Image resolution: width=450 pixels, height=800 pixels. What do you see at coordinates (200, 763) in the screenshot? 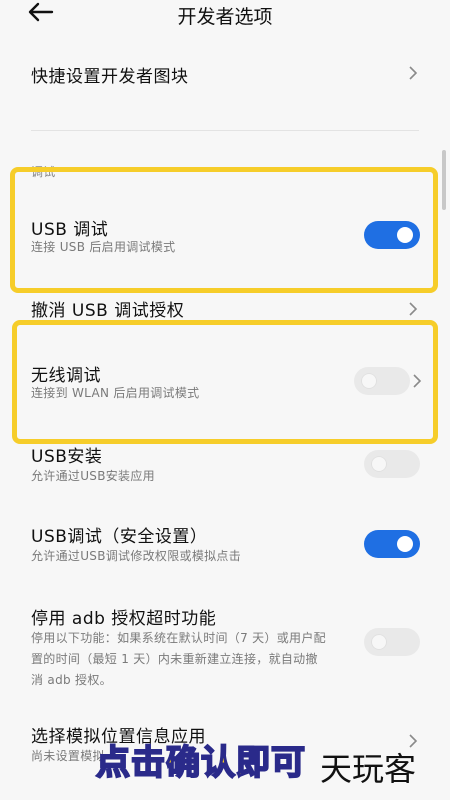
I see `caption-overlay: 点击确认即可` at bounding box center [200, 763].